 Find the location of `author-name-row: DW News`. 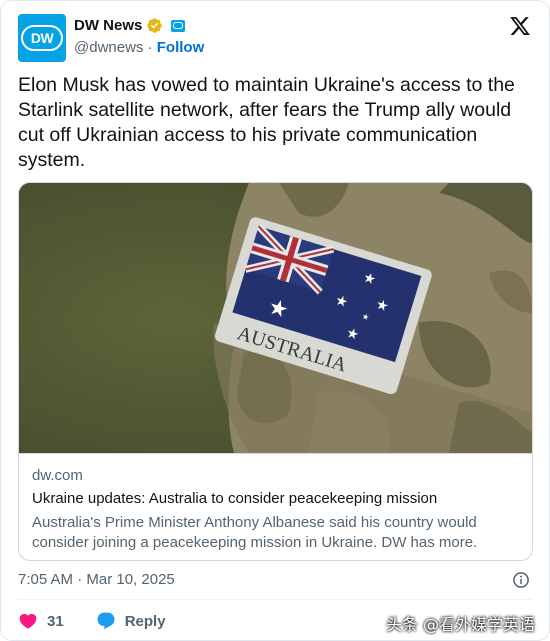

author-name-row: DW News is located at coordinates (130, 25).